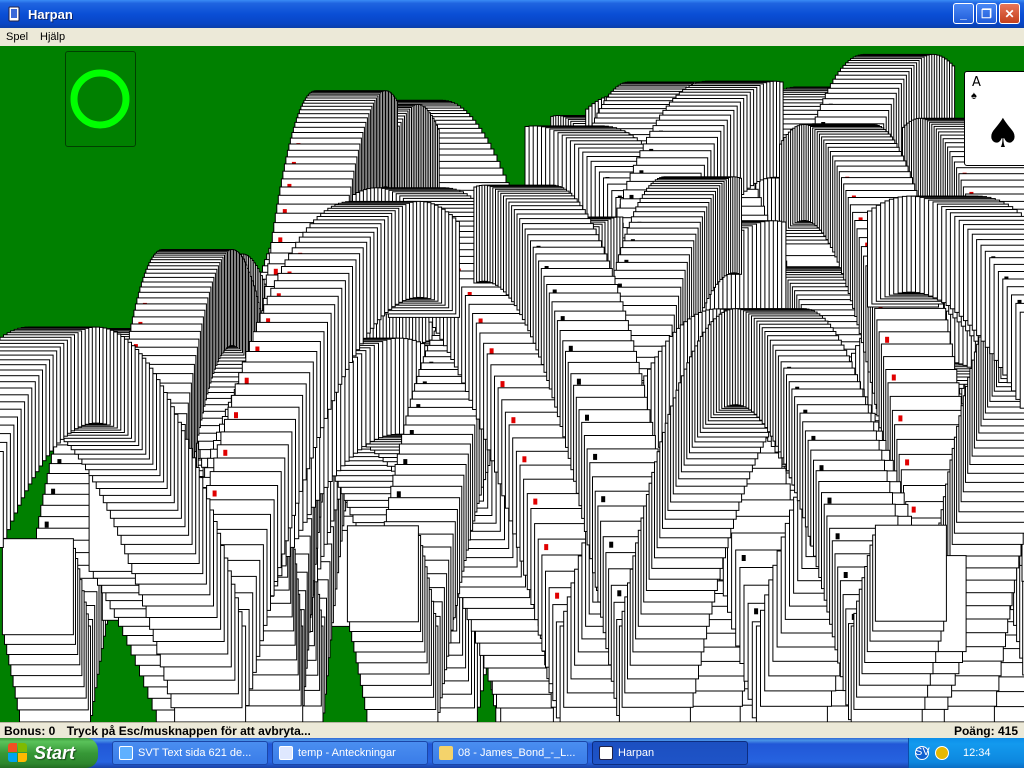 The height and width of the screenshot is (768, 1024). What do you see at coordinates (286, 753) in the screenshot?
I see `notepad-icon` at bounding box center [286, 753].